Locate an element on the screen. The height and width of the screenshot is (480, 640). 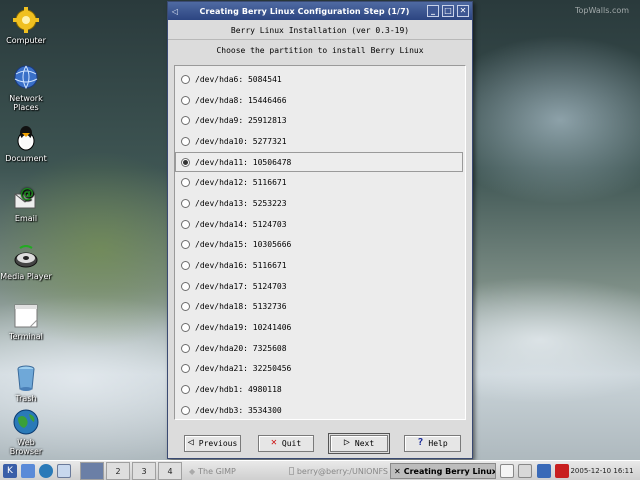
help-label: Help is located at coordinates (438, 443).